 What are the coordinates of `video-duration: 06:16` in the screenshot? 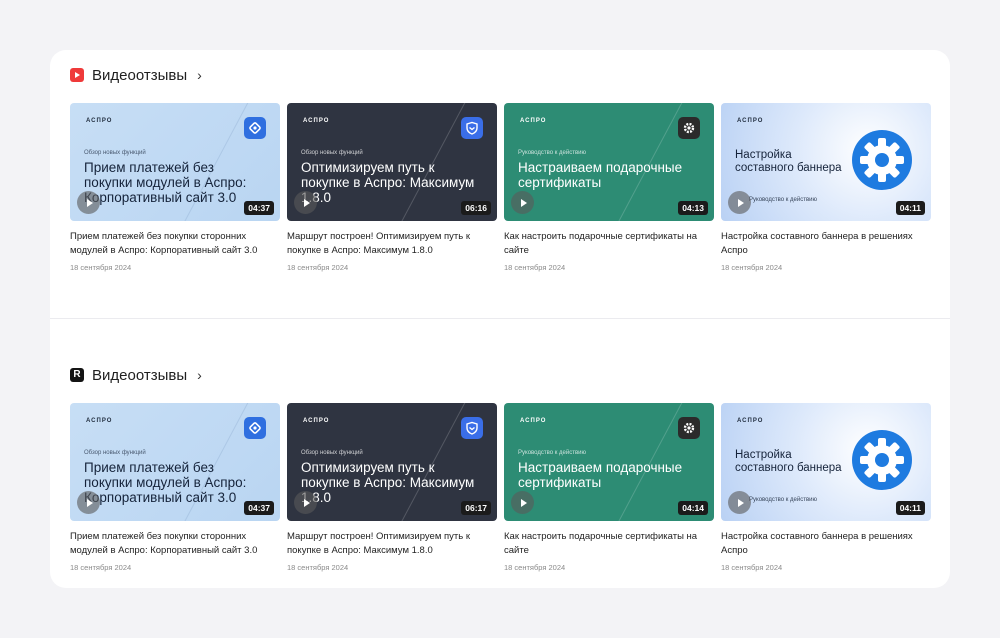 It's located at (476, 208).